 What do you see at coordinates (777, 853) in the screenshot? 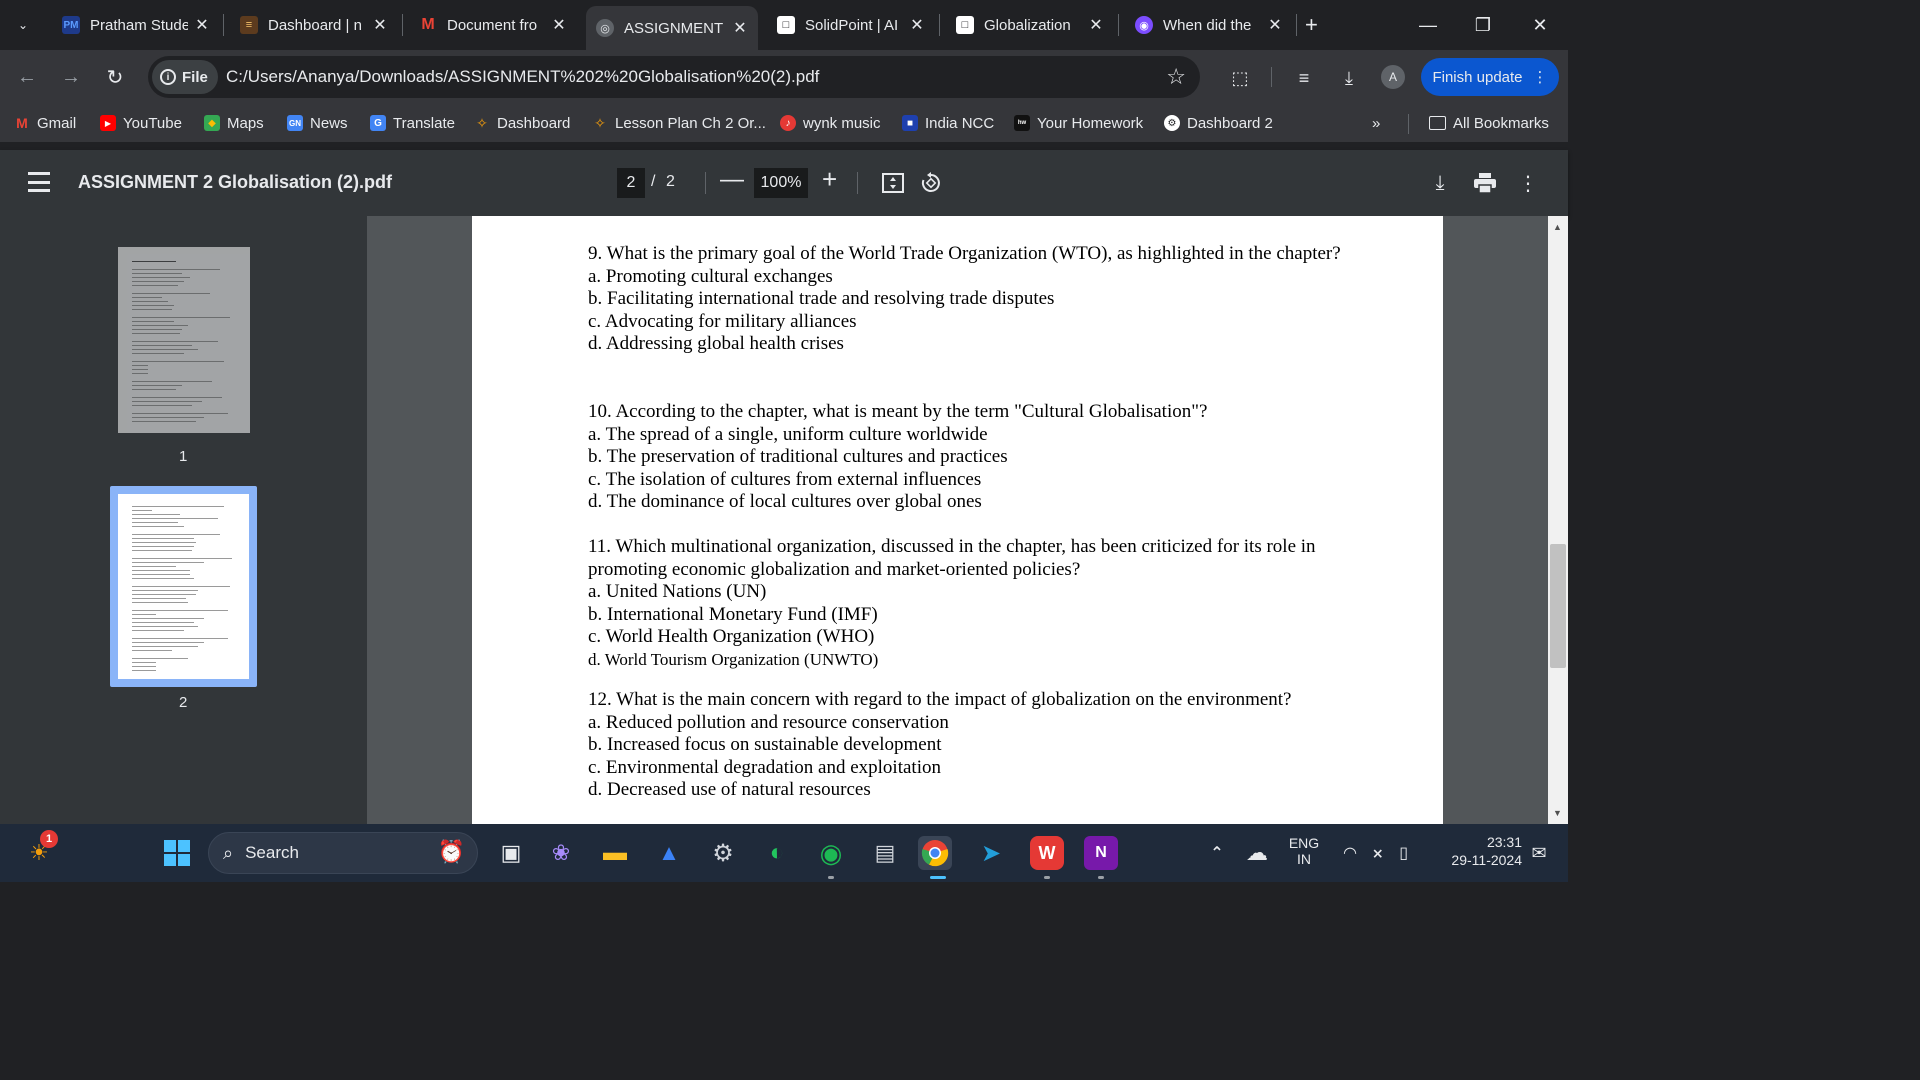
I see `edge-app: ◐` at bounding box center [777, 853].